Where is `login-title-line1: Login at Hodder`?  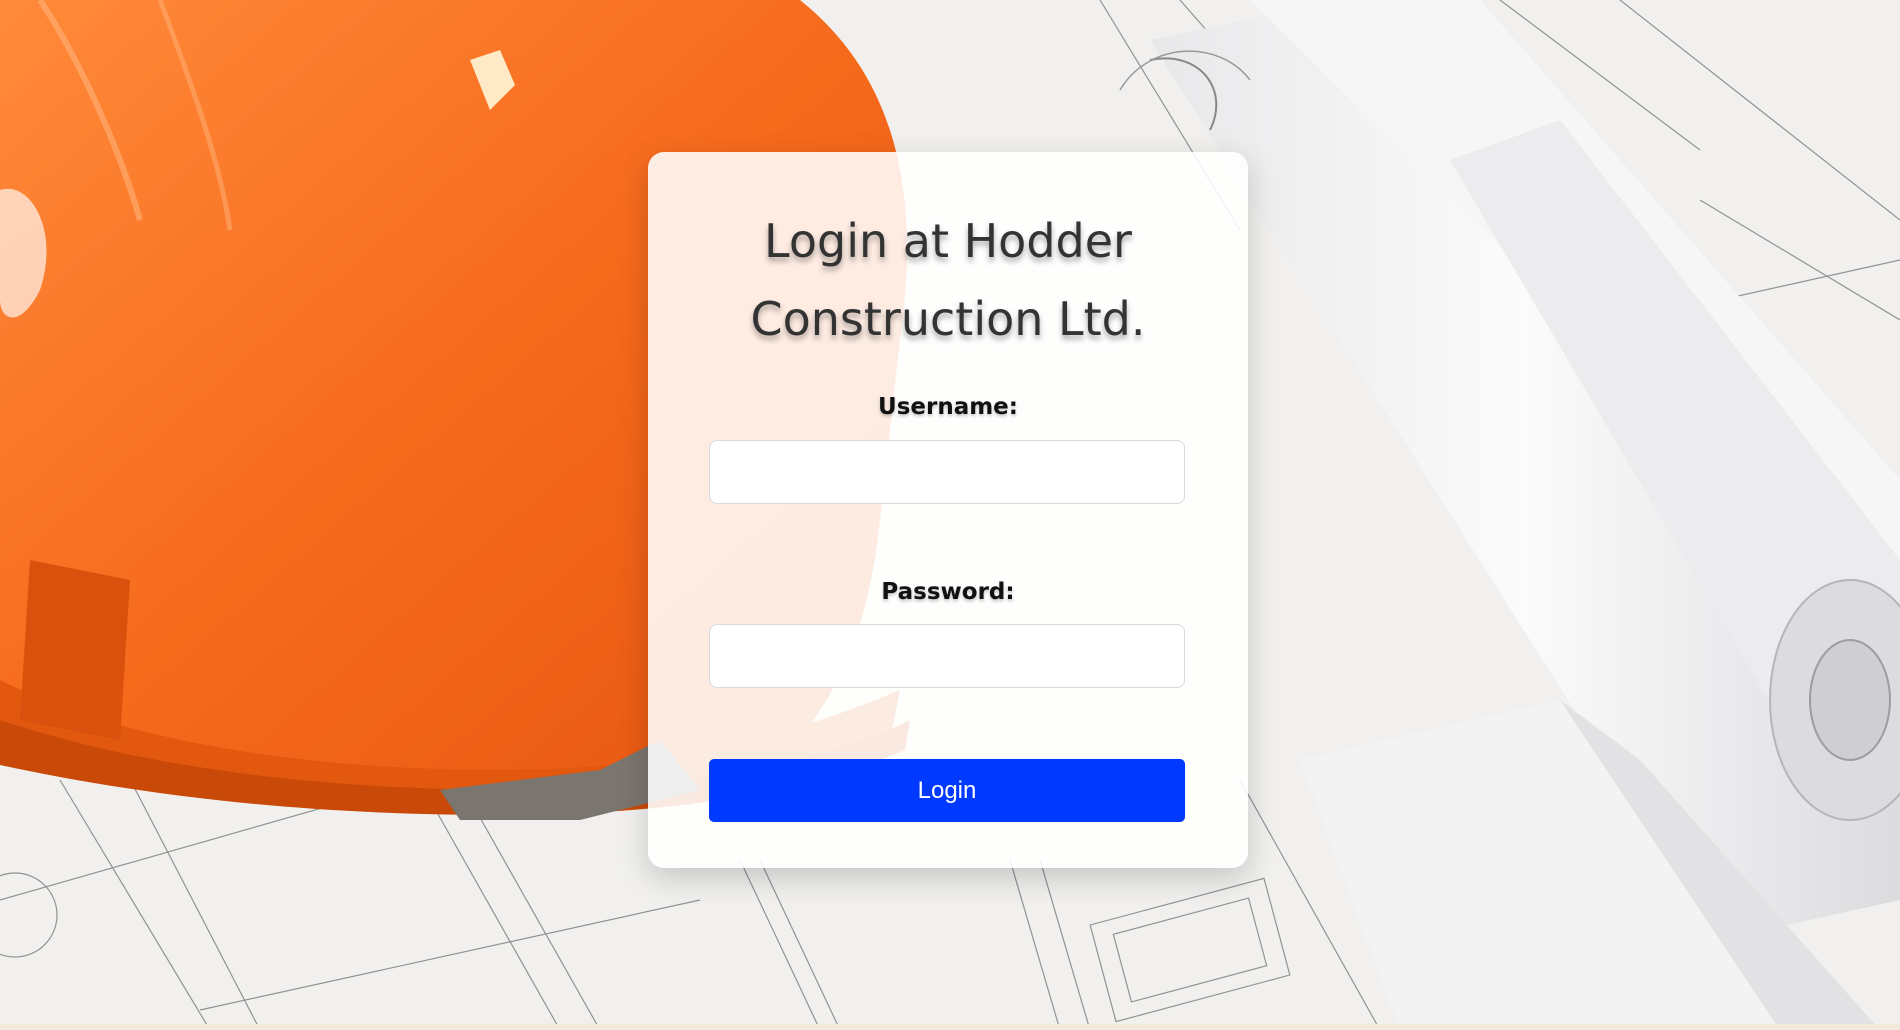 login-title-line1: Login at Hodder is located at coordinates (948, 241).